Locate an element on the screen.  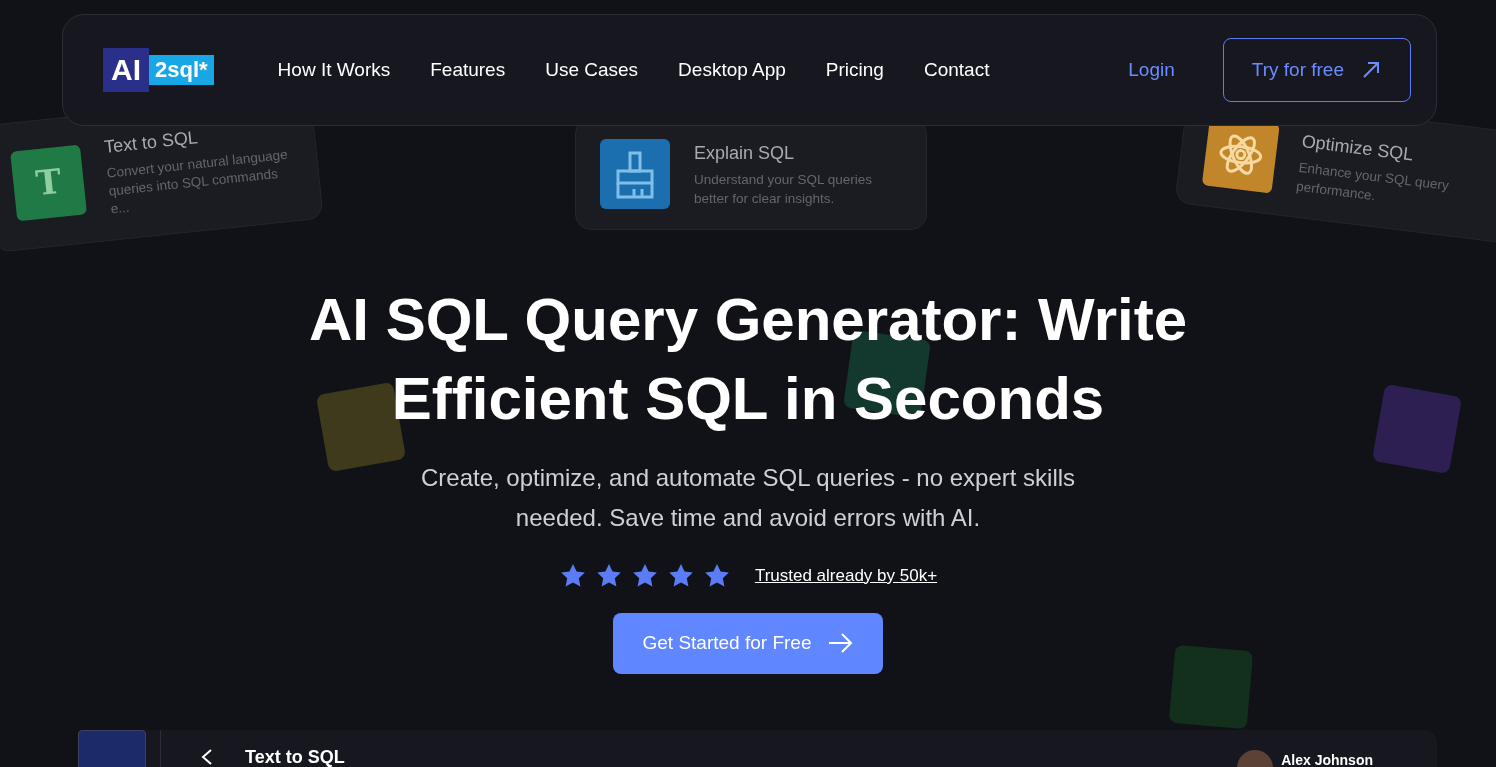
card-title: Explain SQL is located at coordinates (745, 154).